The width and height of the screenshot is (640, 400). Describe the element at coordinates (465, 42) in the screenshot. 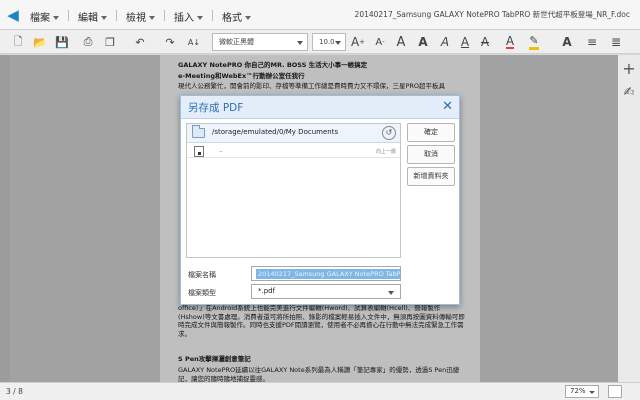

I see `underline-text-icon: A` at that location.